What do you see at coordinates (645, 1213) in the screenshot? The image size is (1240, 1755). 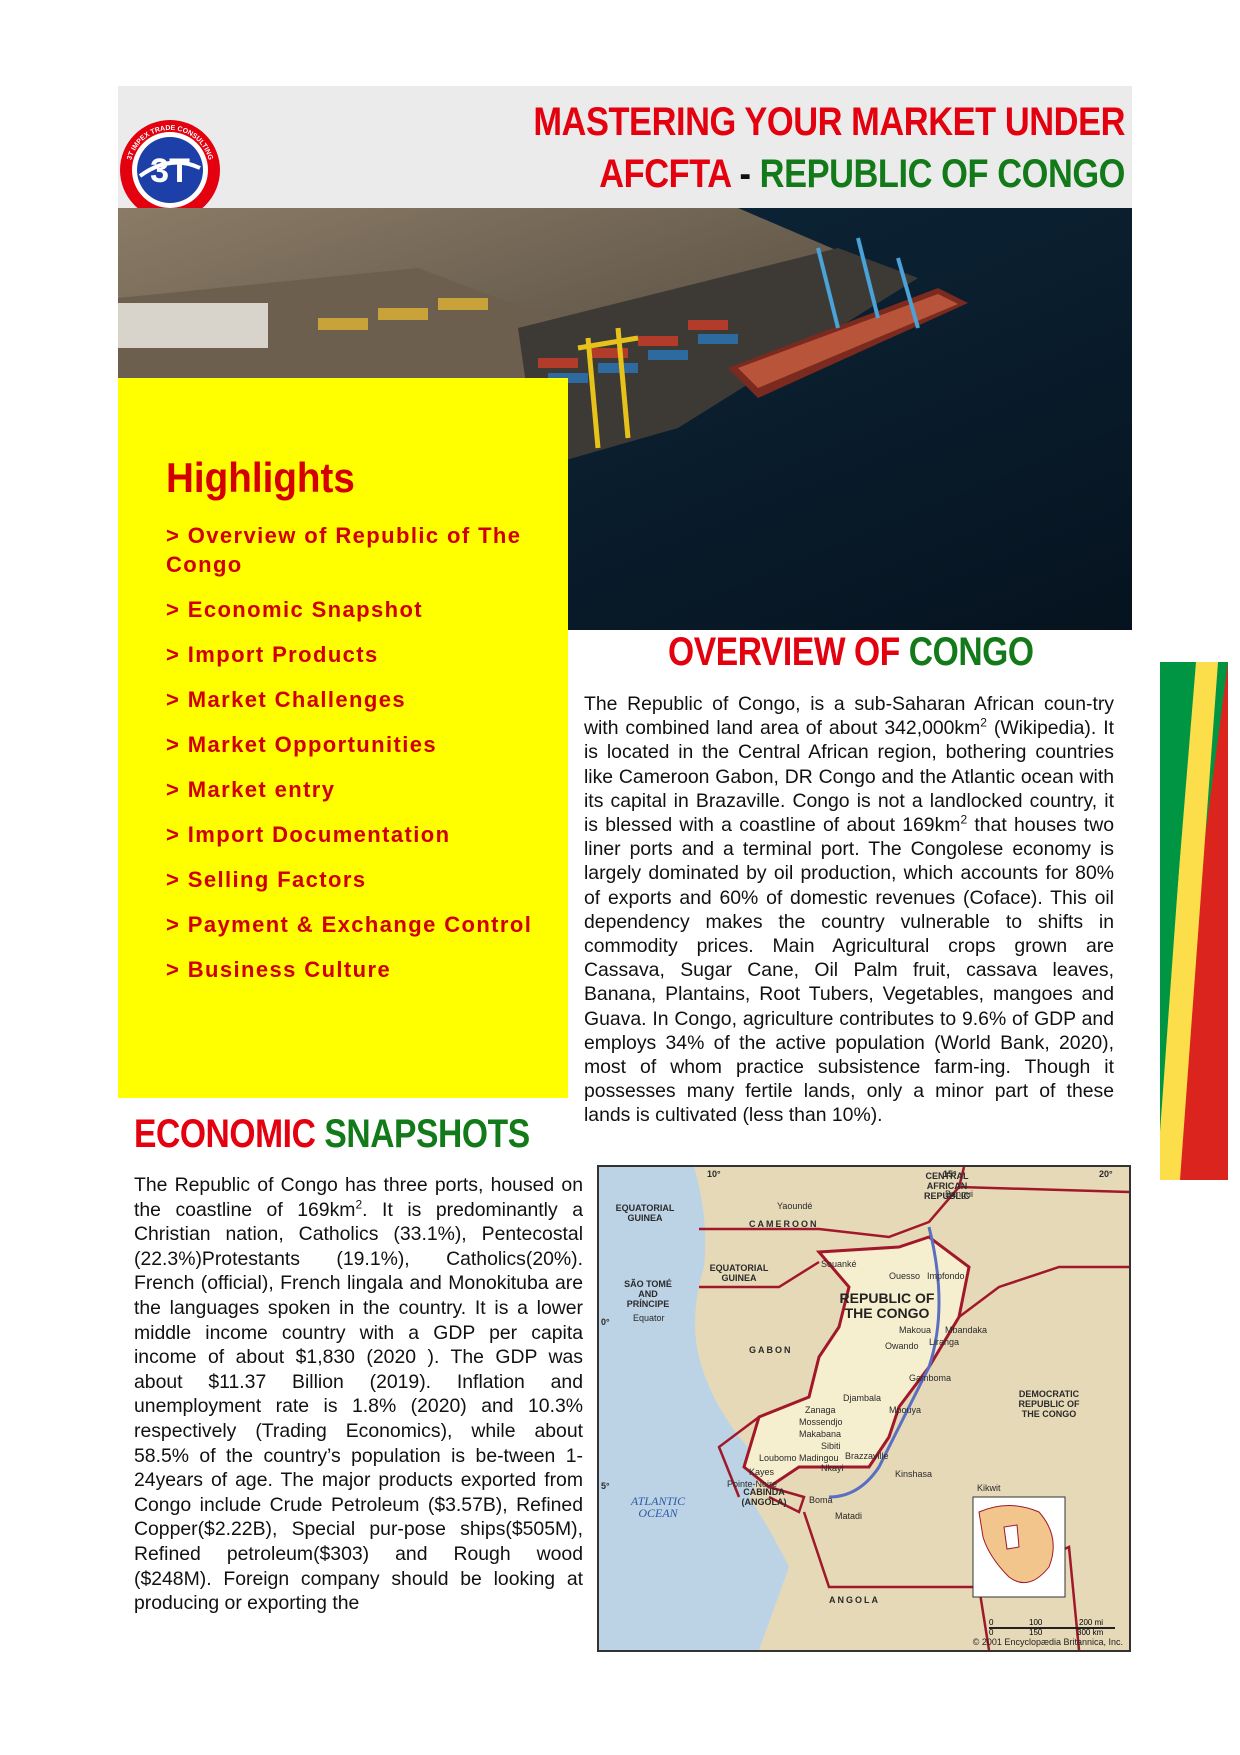 I see `map-label-eq-guinea: EQUATORIAL GUINEA` at bounding box center [645, 1213].